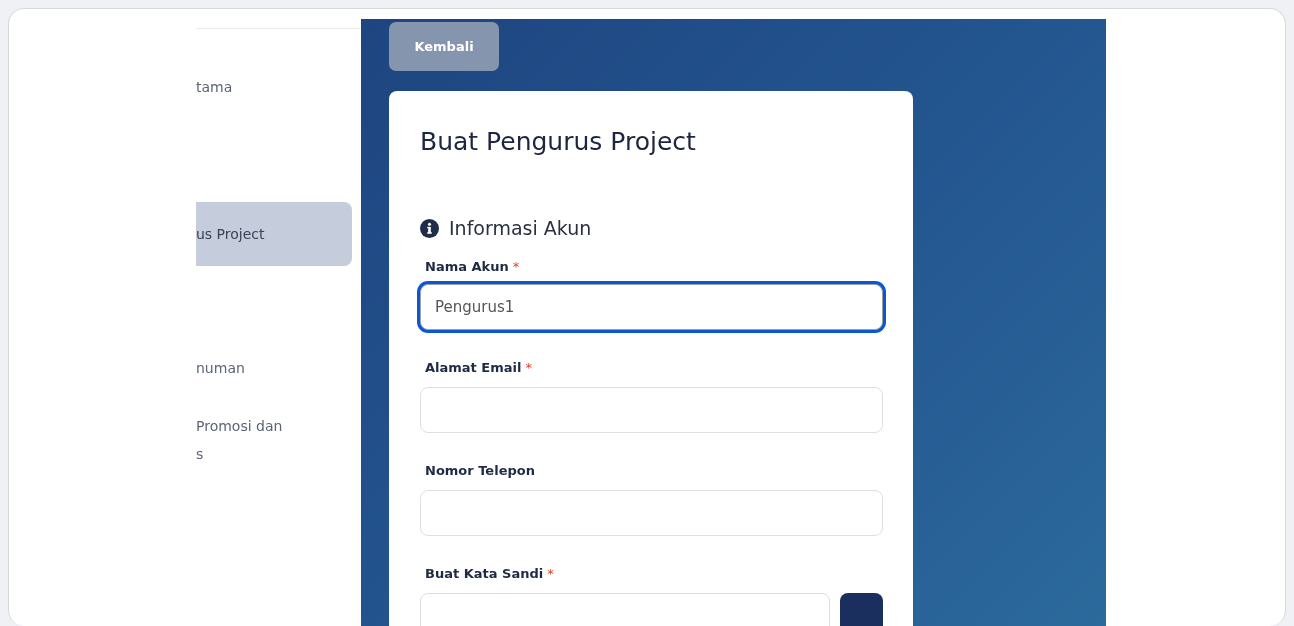  I want to click on sidebar-item: tama, so click(274, 87).